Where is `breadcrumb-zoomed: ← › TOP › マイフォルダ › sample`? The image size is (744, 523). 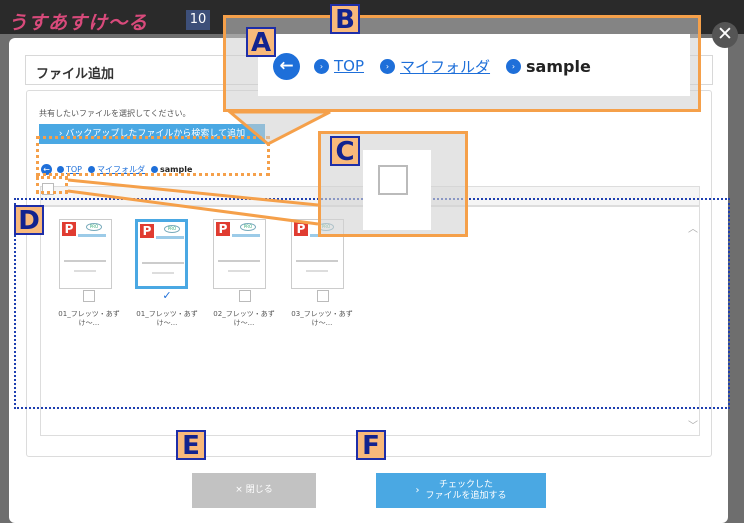
breadcrumb-zoomed: ← › TOP › マイフォルダ › sample is located at coordinates (432, 66).